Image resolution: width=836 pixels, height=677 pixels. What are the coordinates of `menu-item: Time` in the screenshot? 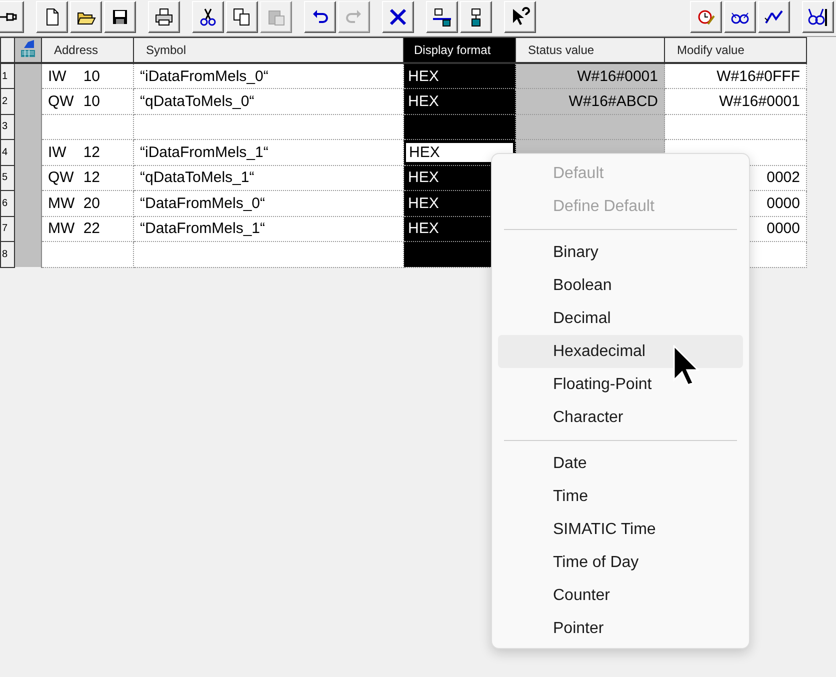 It's located at (620, 496).